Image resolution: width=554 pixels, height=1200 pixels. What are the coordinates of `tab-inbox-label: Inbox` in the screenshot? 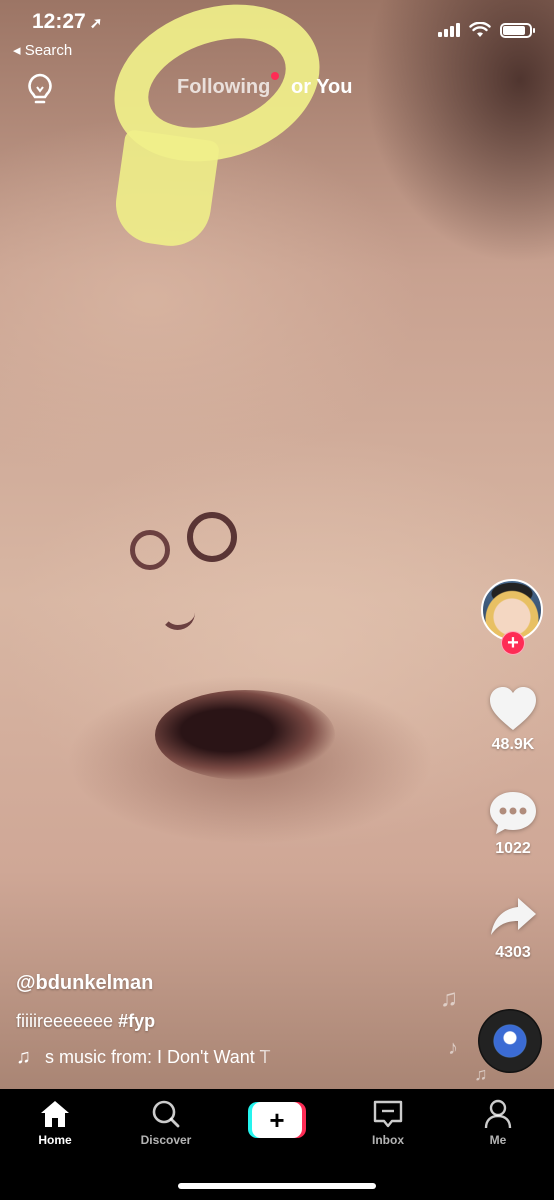 It's located at (388, 1140).